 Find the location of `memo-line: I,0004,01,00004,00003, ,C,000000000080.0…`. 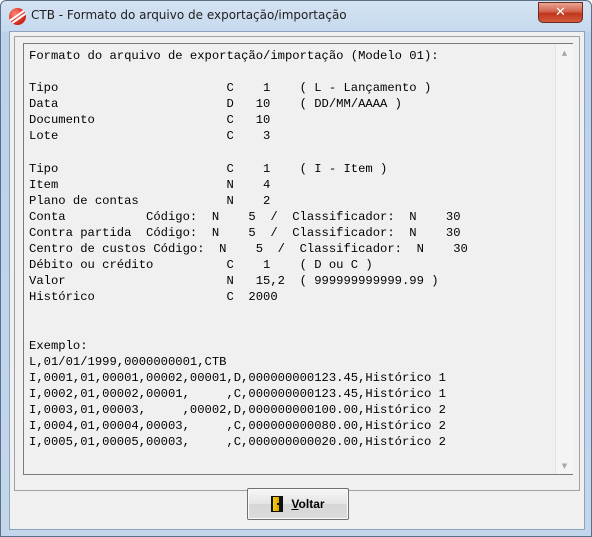

memo-line: I,0004,01,00004,00003, ,C,000000000080.0… is located at coordinates (237, 426).